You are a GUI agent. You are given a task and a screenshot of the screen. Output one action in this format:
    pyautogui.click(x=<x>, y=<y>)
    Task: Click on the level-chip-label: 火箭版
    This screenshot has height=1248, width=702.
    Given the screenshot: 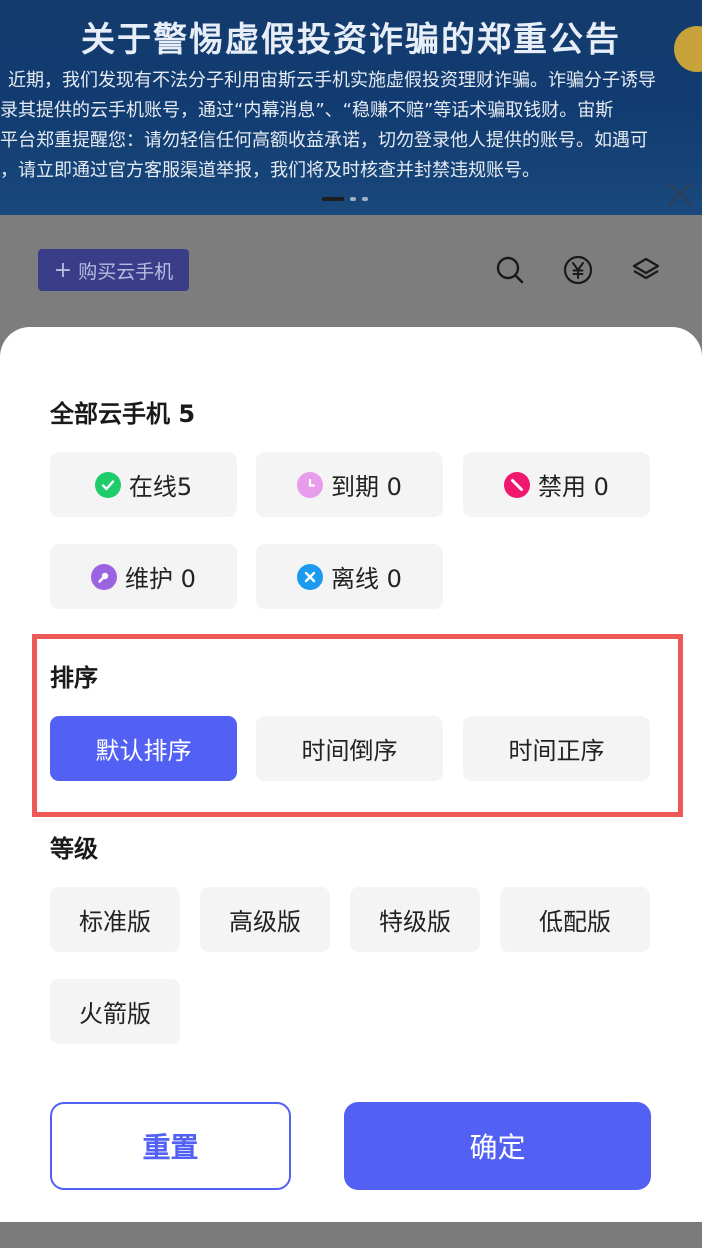 What is the action you would take?
    pyautogui.click(x=115, y=1014)
    